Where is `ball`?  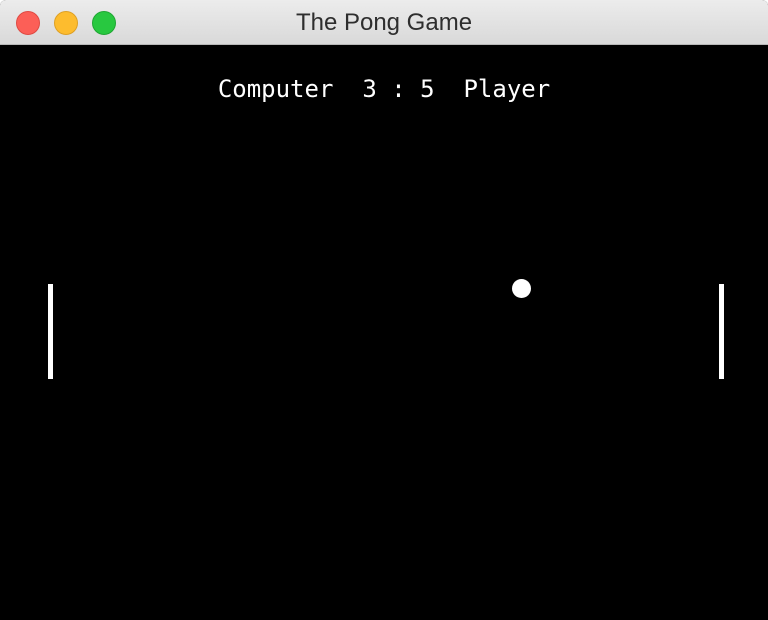 ball is located at coordinates (521, 288).